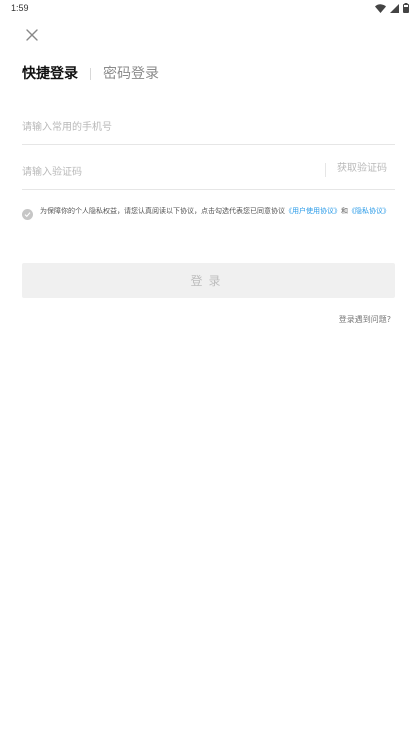 This screenshot has width=417, height=741. I want to click on phone-input, so click(208, 127).